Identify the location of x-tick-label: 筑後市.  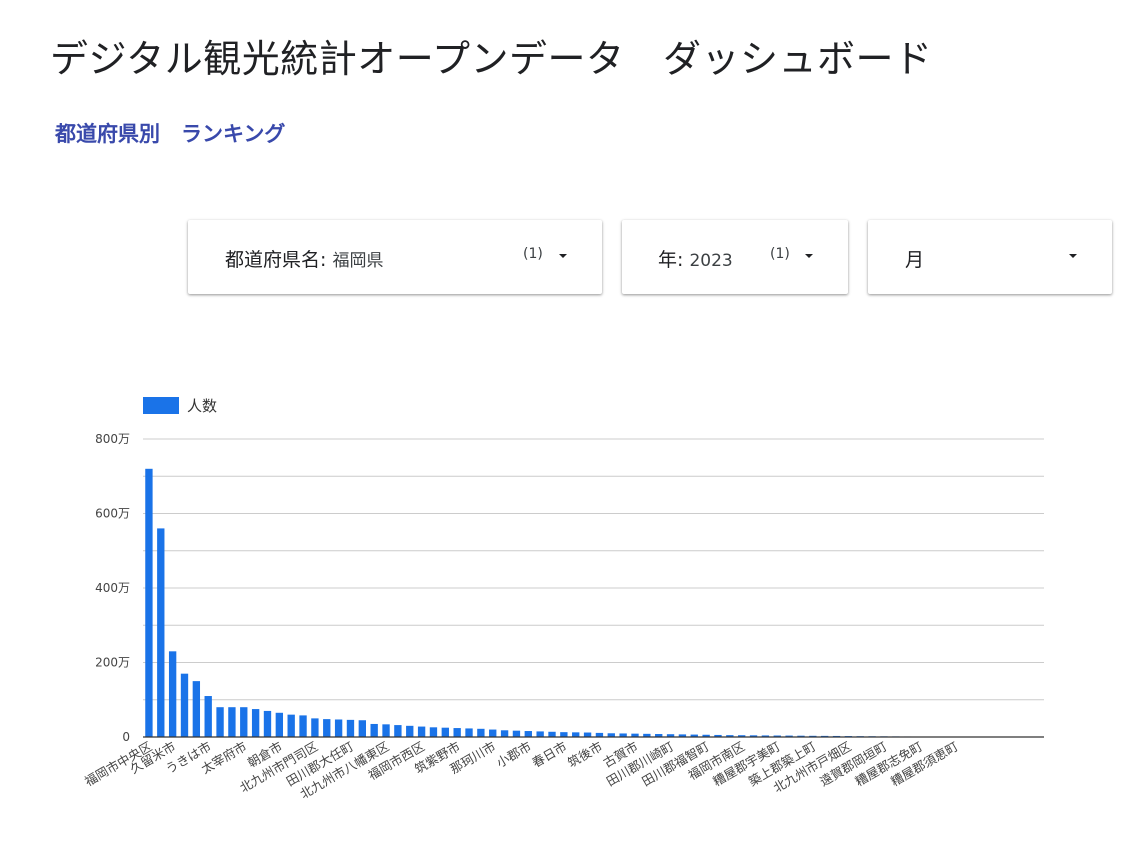
(585, 755).